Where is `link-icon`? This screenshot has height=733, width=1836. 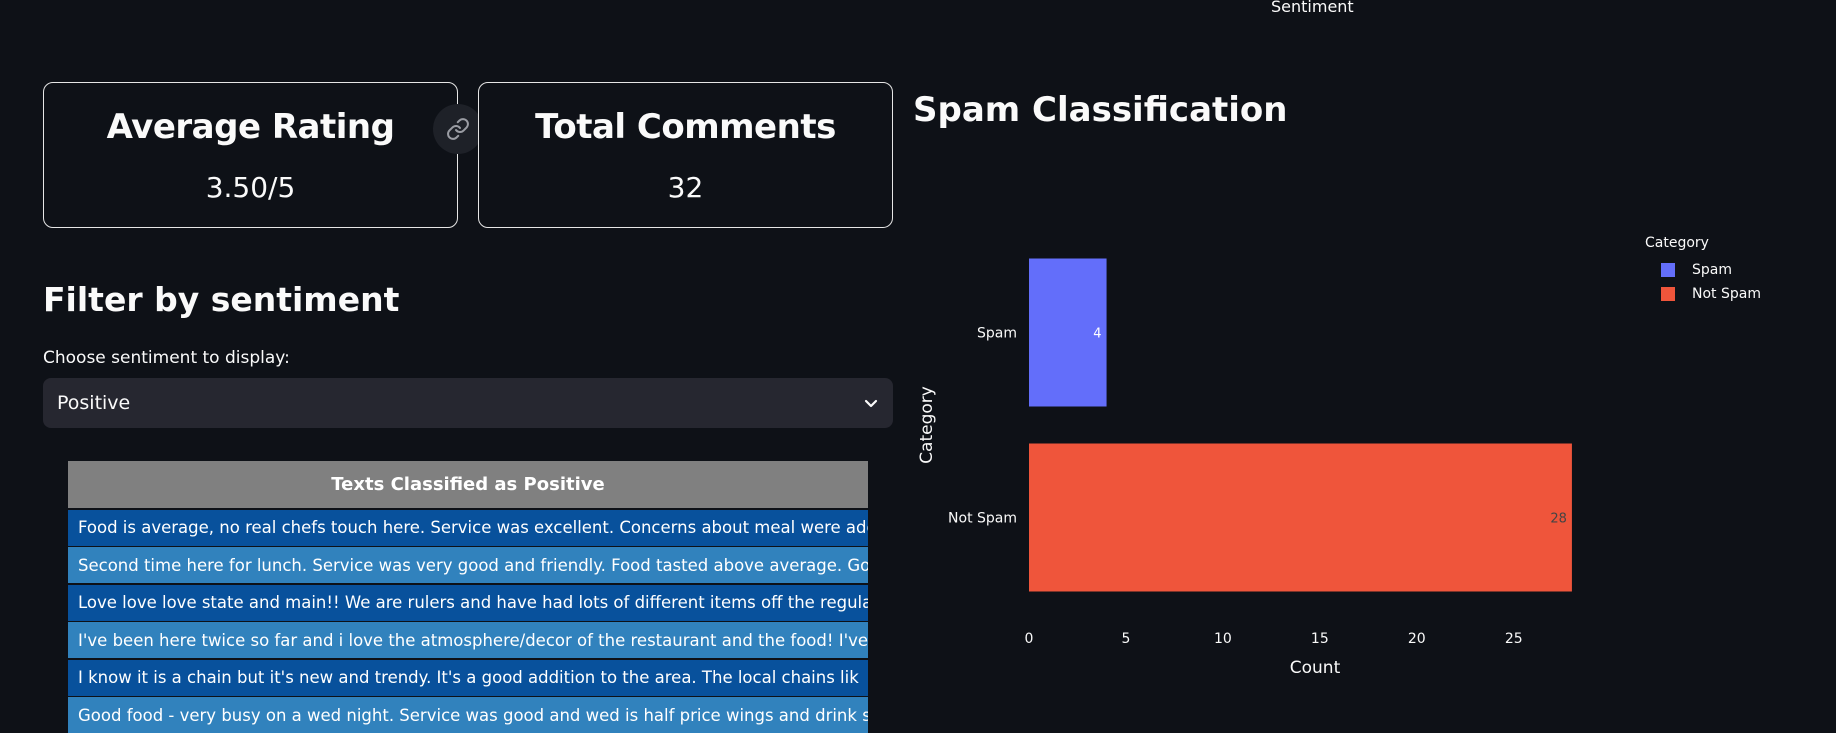
link-icon is located at coordinates (458, 129).